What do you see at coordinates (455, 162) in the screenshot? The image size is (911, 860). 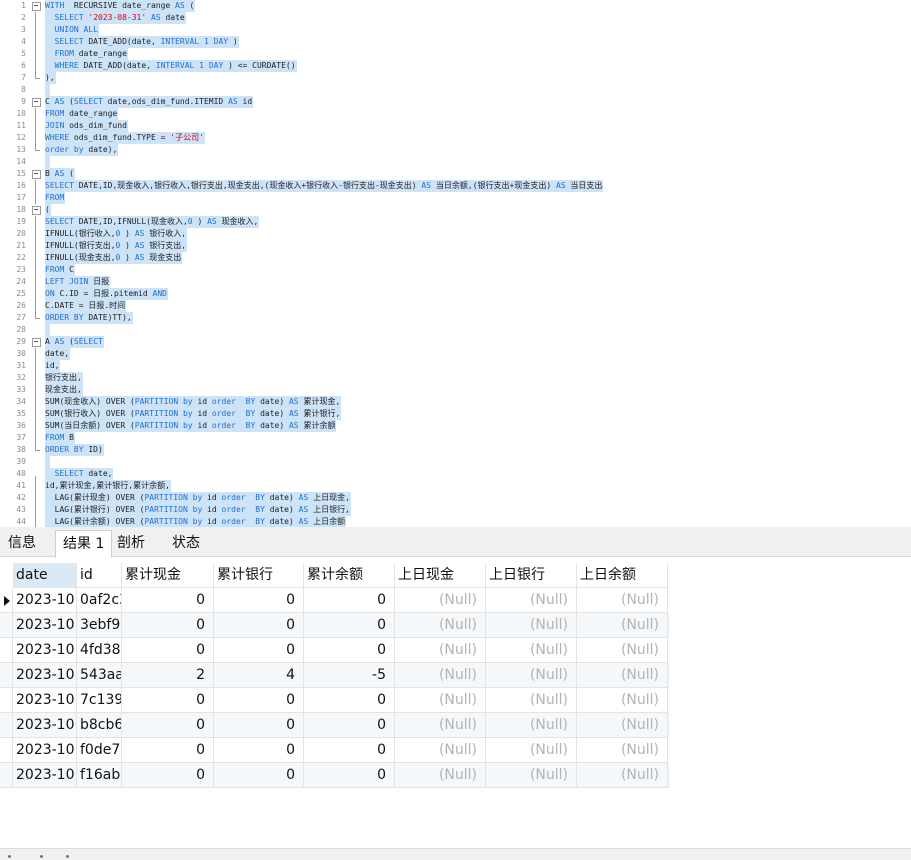 I see `code-line: 14` at bounding box center [455, 162].